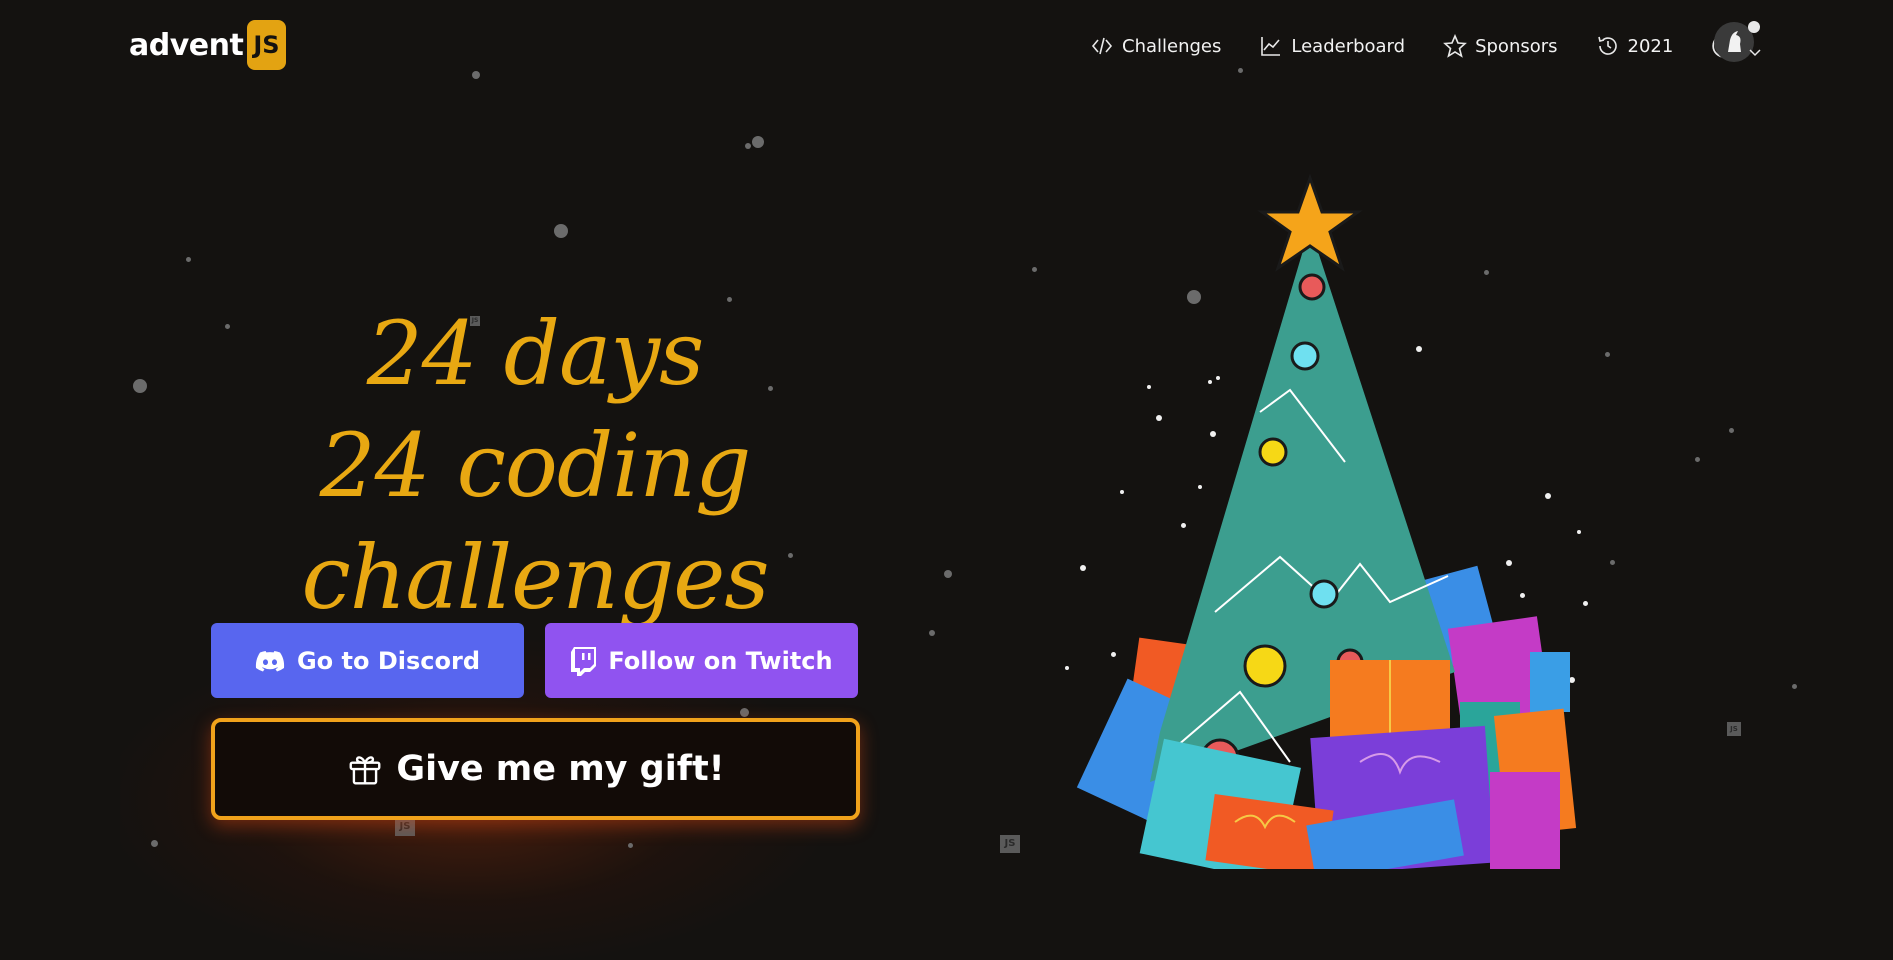 The image size is (1893, 960). What do you see at coordinates (1754, 27) in the screenshot?
I see `status-dot` at bounding box center [1754, 27].